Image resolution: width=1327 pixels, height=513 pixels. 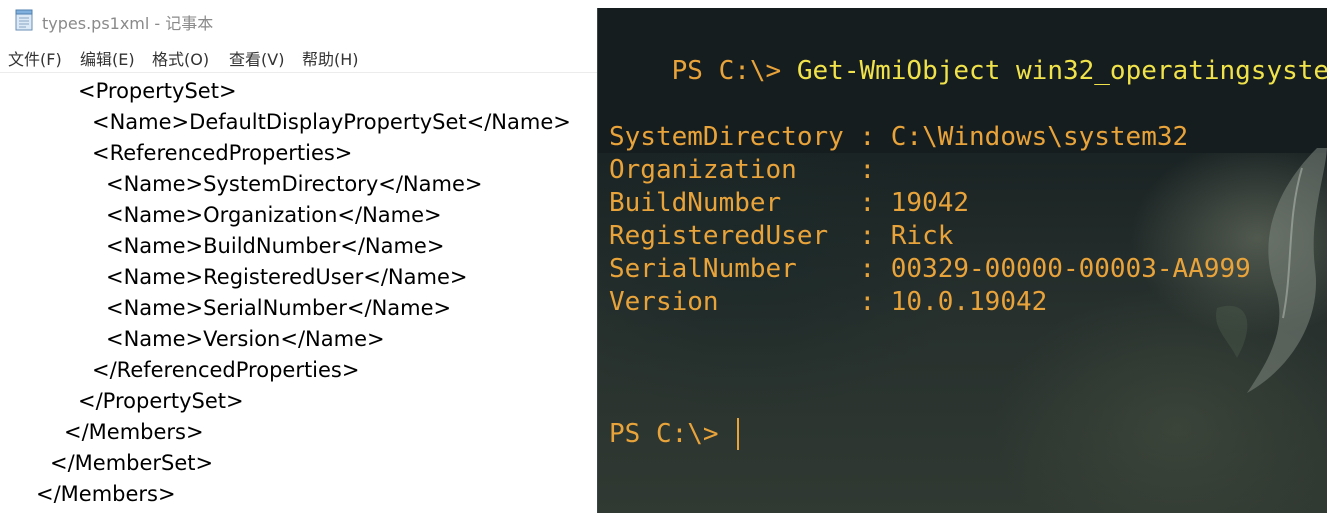 What do you see at coordinates (664, 434) in the screenshot?
I see `final-prompt: PS C:\>` at bounding box center [664, 434].